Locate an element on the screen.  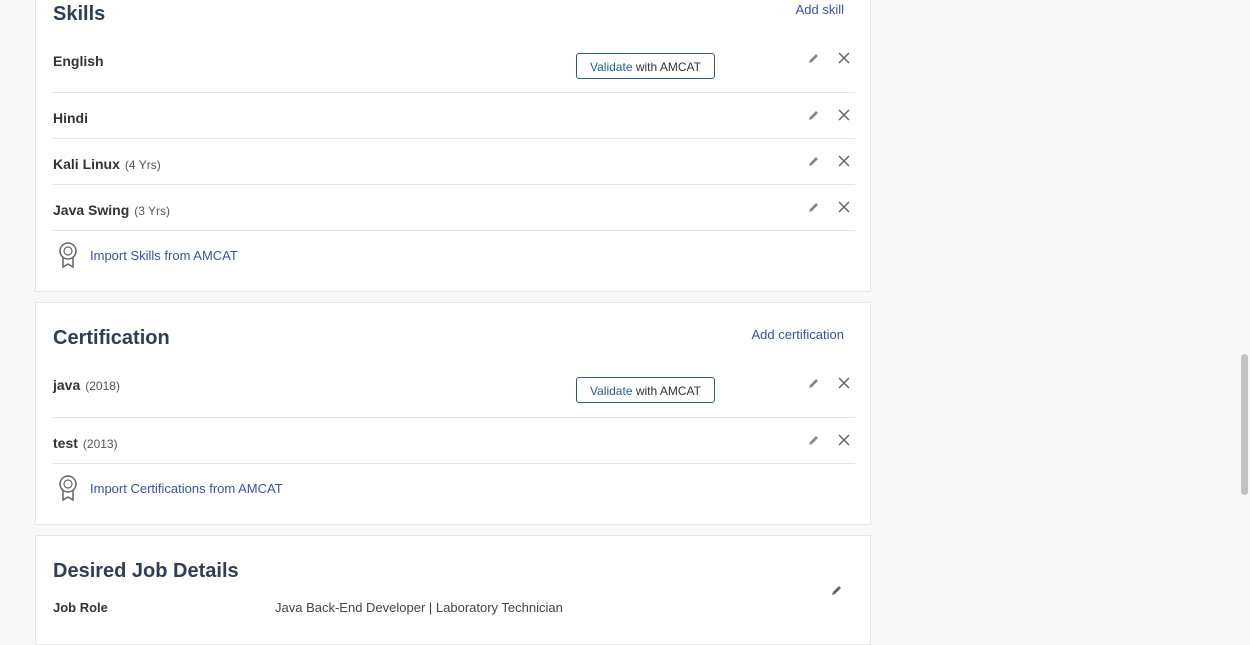
scrollbar-thumb is located at coordinates (1244, 424).